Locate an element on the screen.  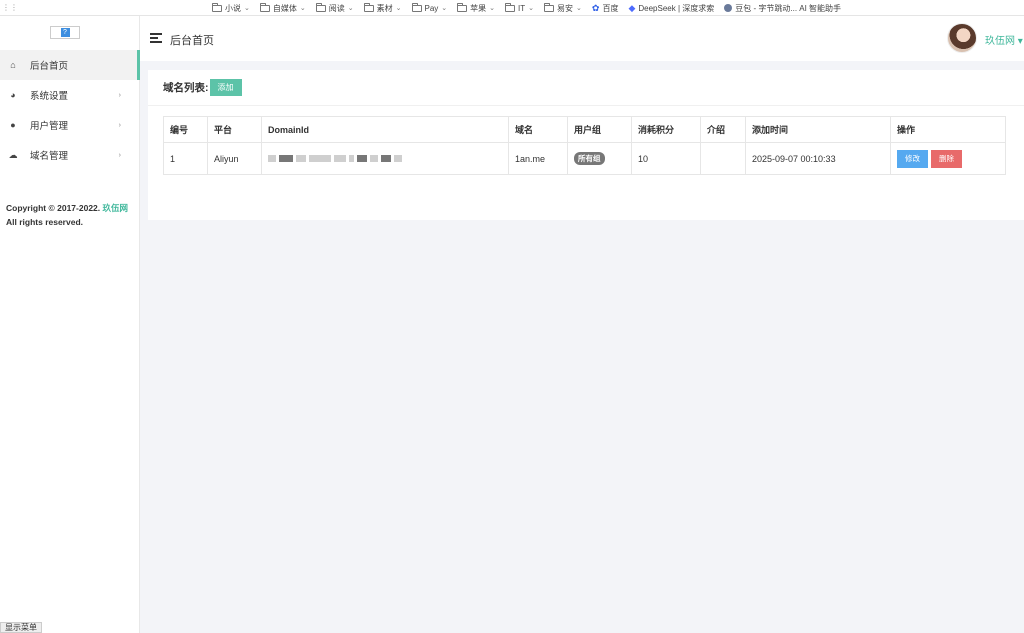
user-menu: 玖伍网 ▾ is located at coordinates (1004, 39).